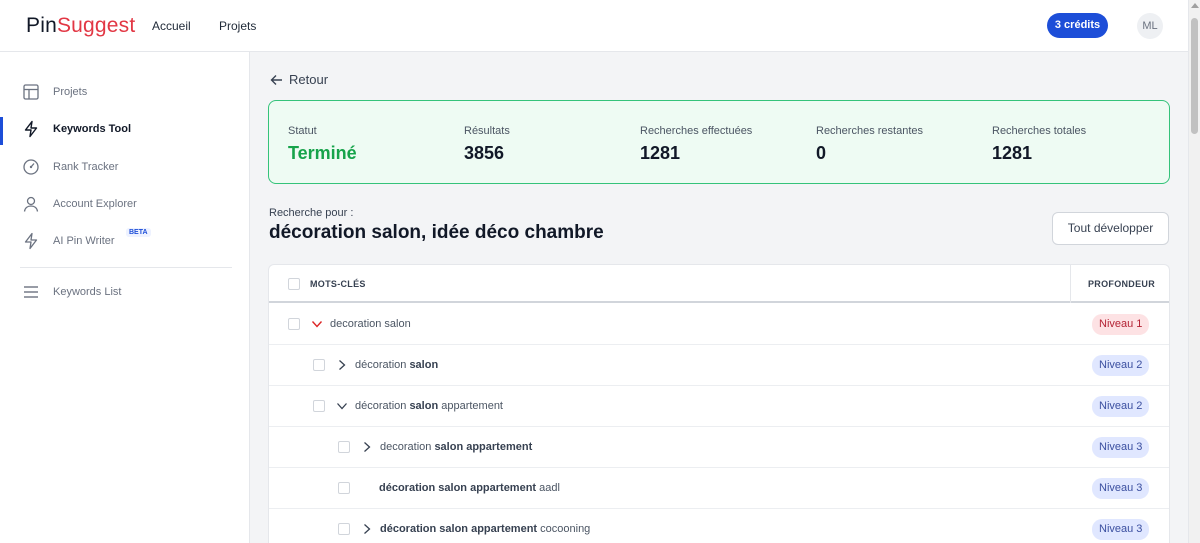 The width and height of the screenshot is (1200, 543). Describe the element at coordinates (70, 92) in the screenshot. I see `sidebar-item-label: Projets` at that location.